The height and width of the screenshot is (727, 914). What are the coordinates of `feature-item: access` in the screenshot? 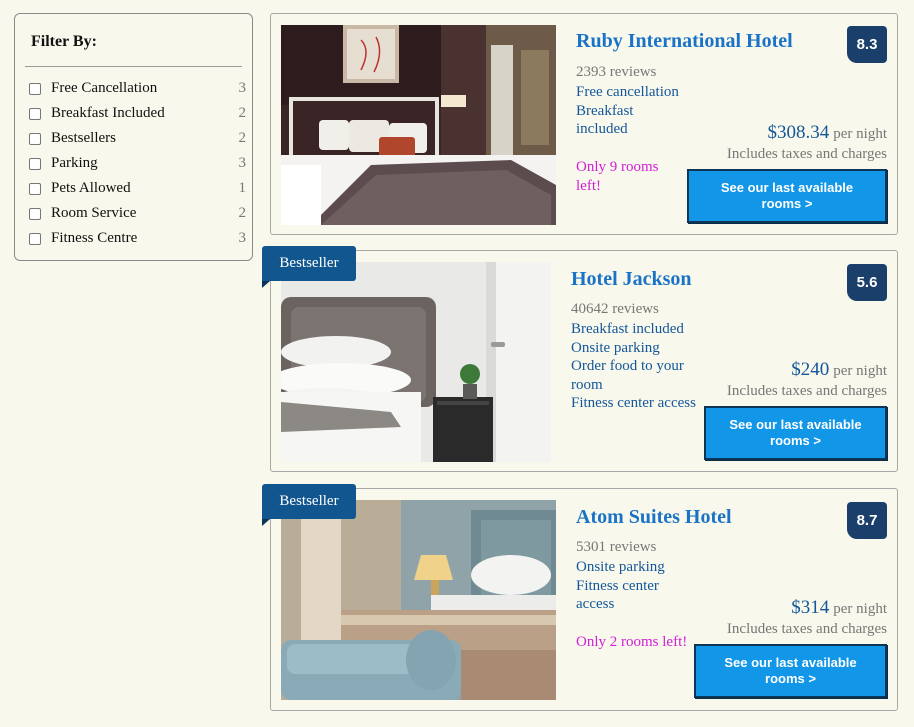 It's located at (595, 604).